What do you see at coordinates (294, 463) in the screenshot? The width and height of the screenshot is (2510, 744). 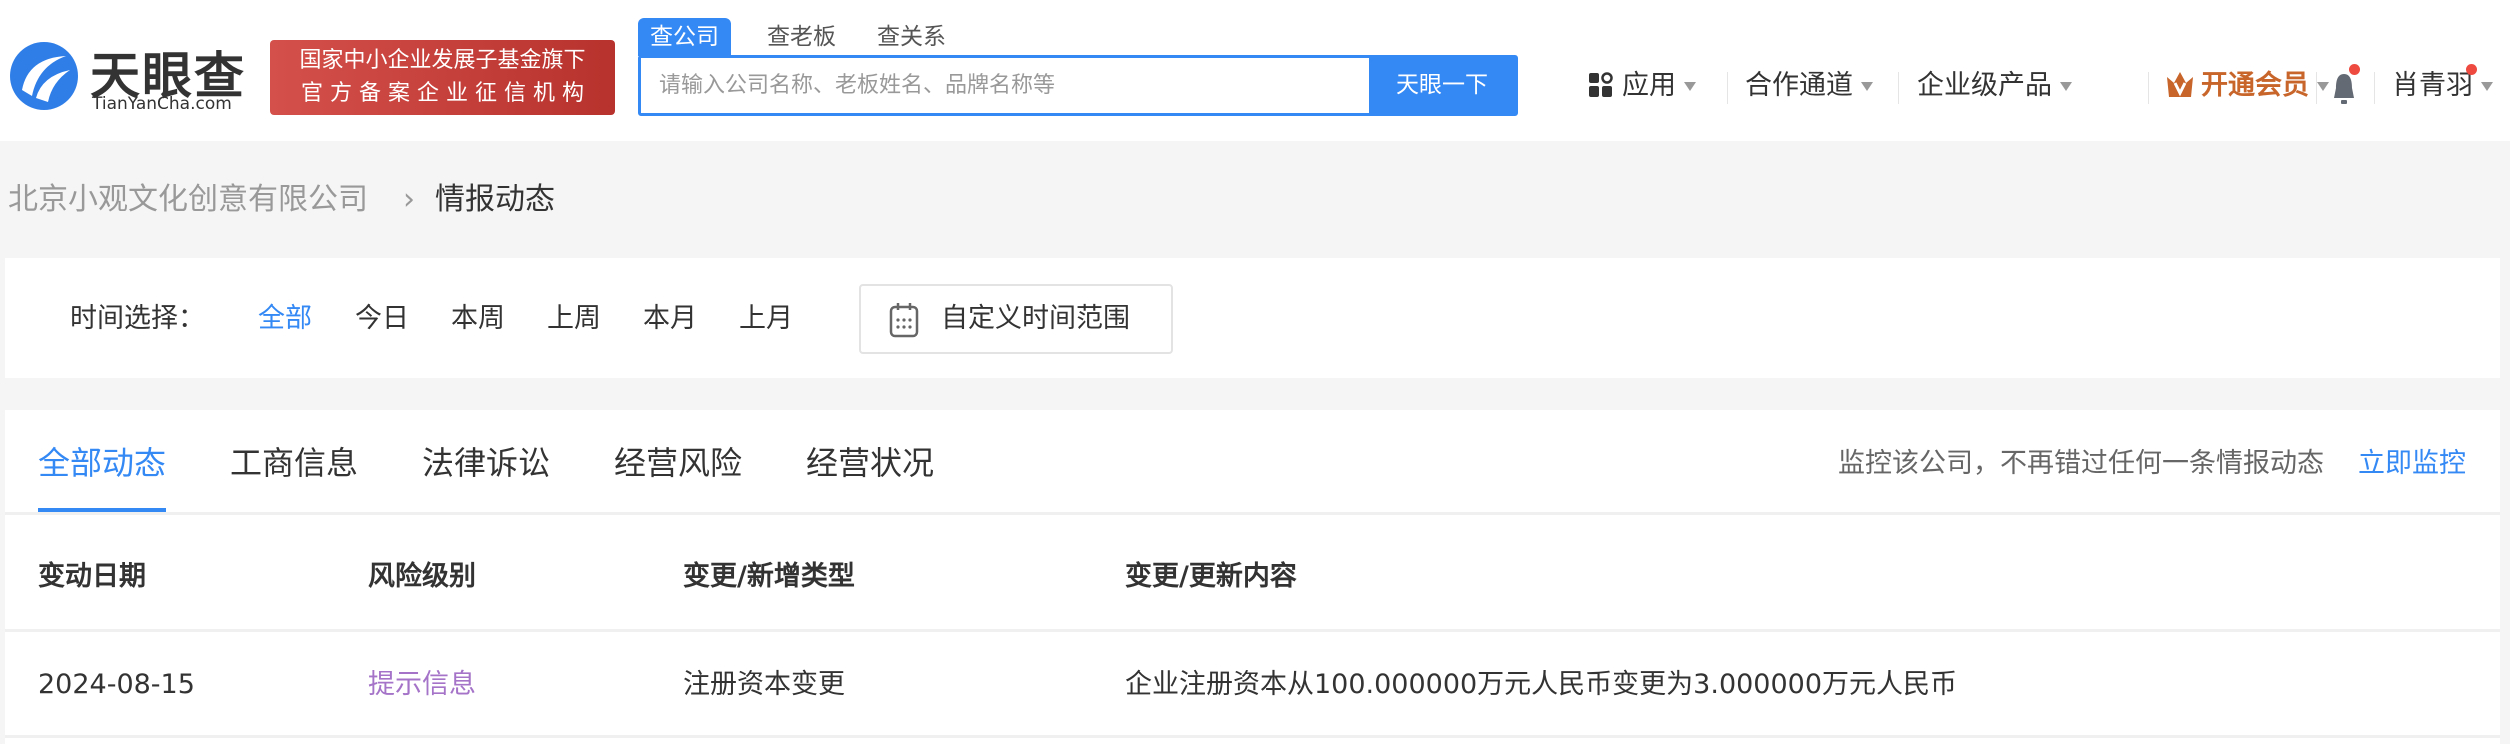 I see `tab-business-info: 工商信息` at bounding box center [294, 463].